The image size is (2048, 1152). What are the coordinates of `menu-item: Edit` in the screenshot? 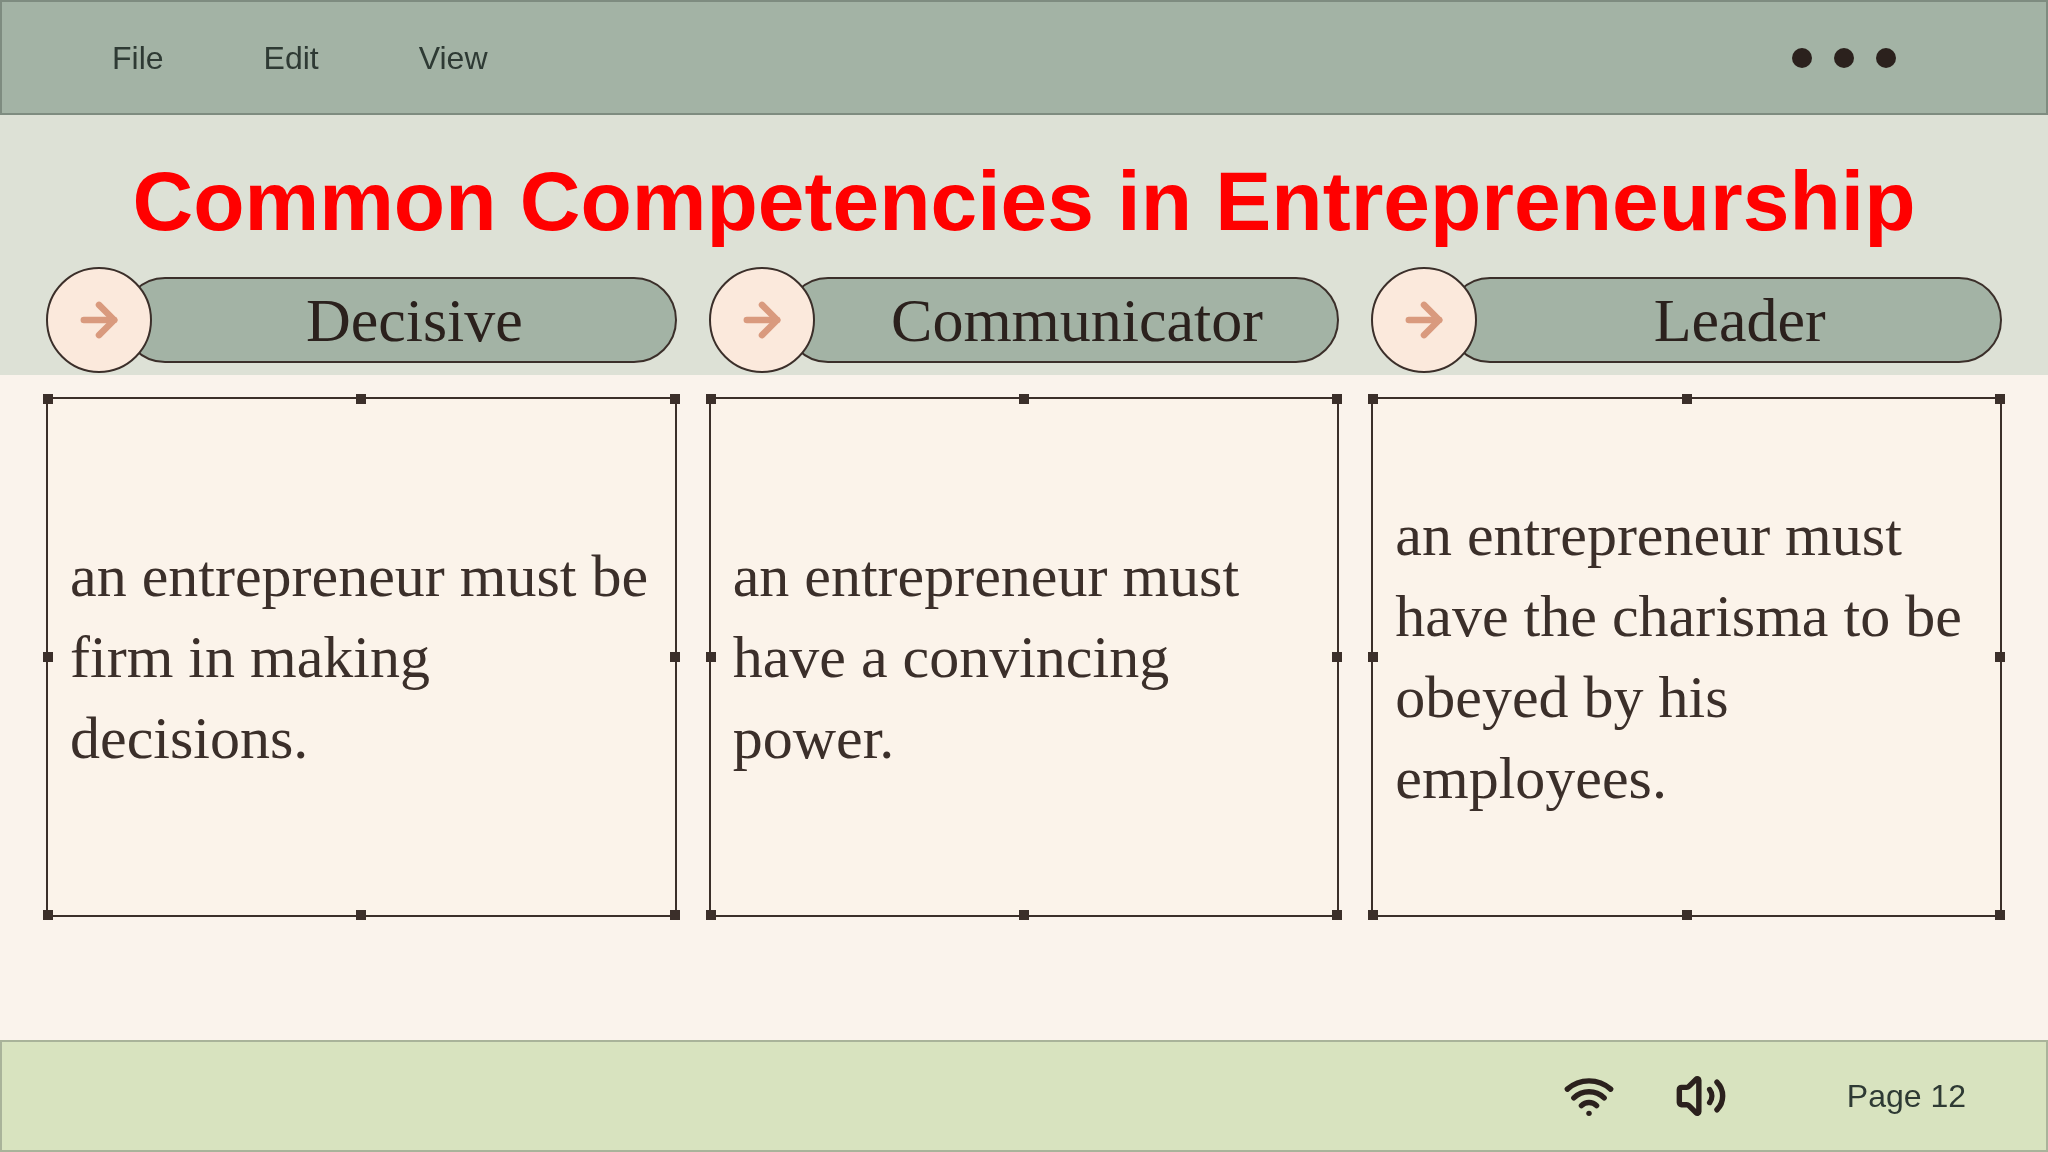 It's located at (291, 57).